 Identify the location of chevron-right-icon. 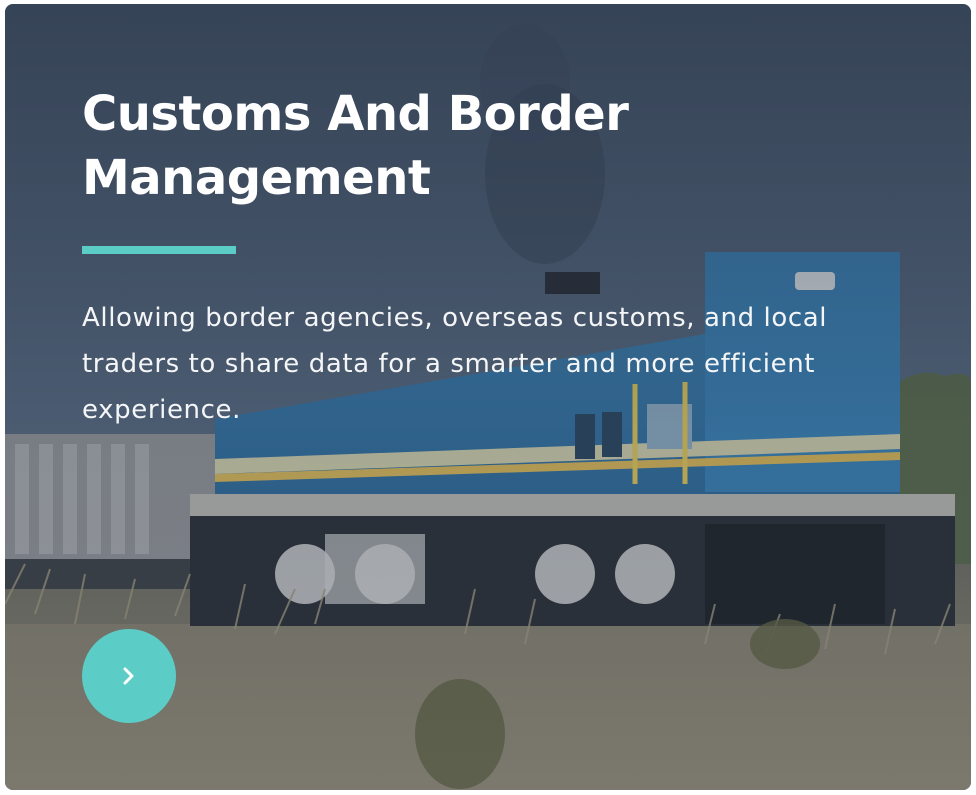
(129, 676).